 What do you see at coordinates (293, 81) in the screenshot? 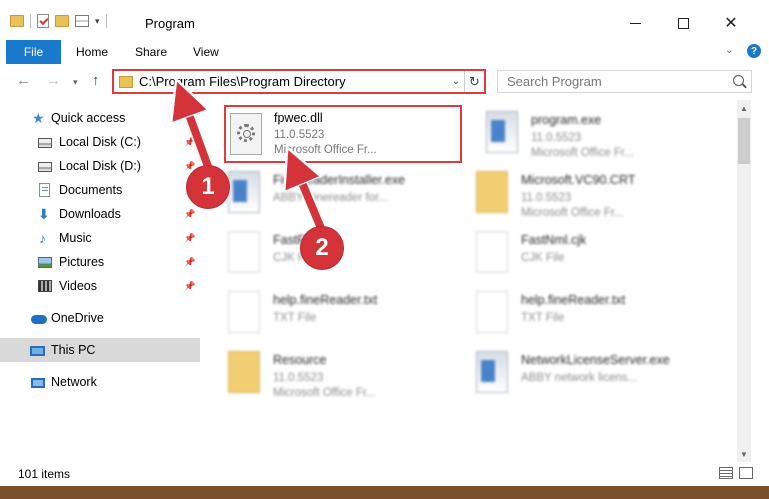
I see `address-path: C:\Program Files\Program Directory` at bounding box center [293, 81].